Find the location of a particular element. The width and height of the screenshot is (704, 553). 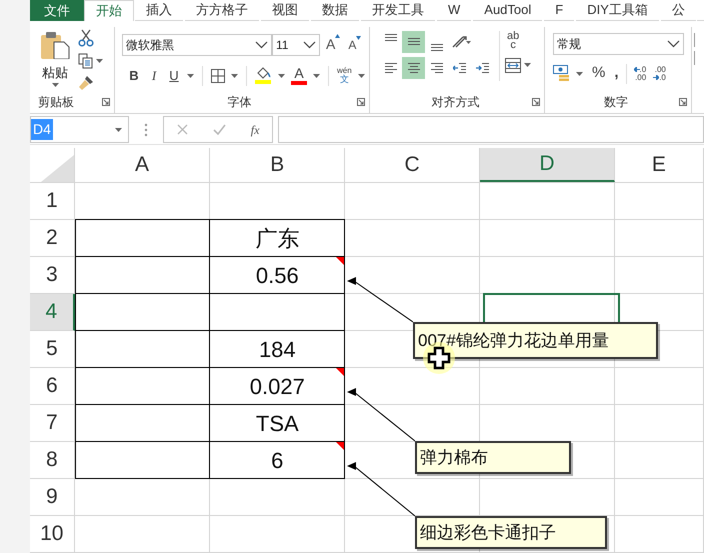

cell-value: 184 is located at coordinates (277, 350).